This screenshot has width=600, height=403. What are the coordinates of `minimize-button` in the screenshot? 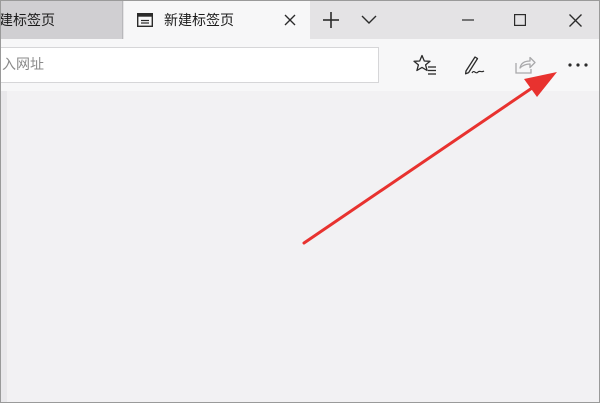 It's located at (468, 20).